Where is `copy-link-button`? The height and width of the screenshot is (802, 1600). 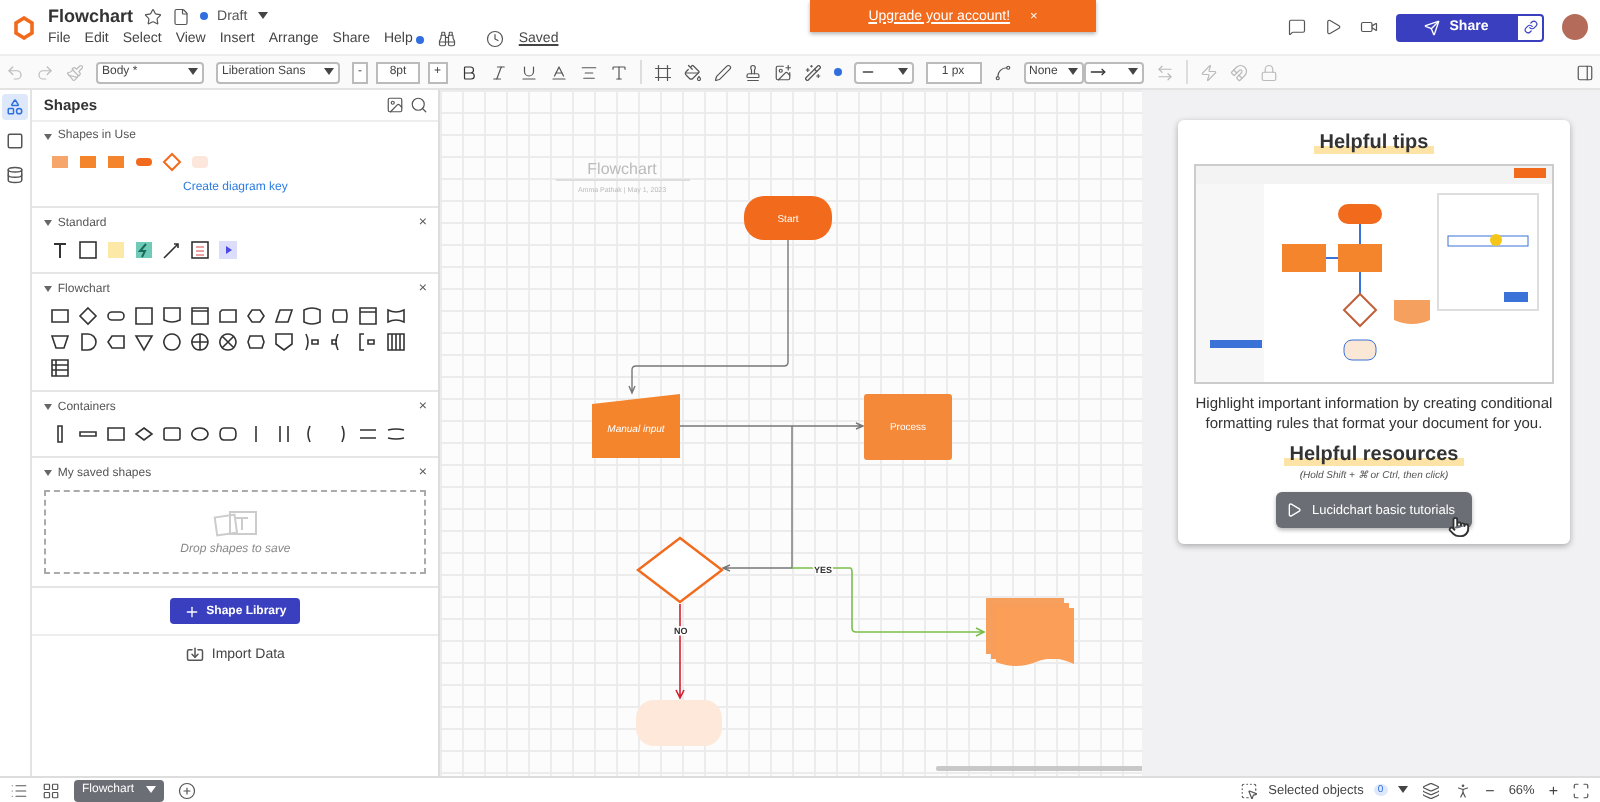 copy-link-button is located at coordinates (1530, 27).